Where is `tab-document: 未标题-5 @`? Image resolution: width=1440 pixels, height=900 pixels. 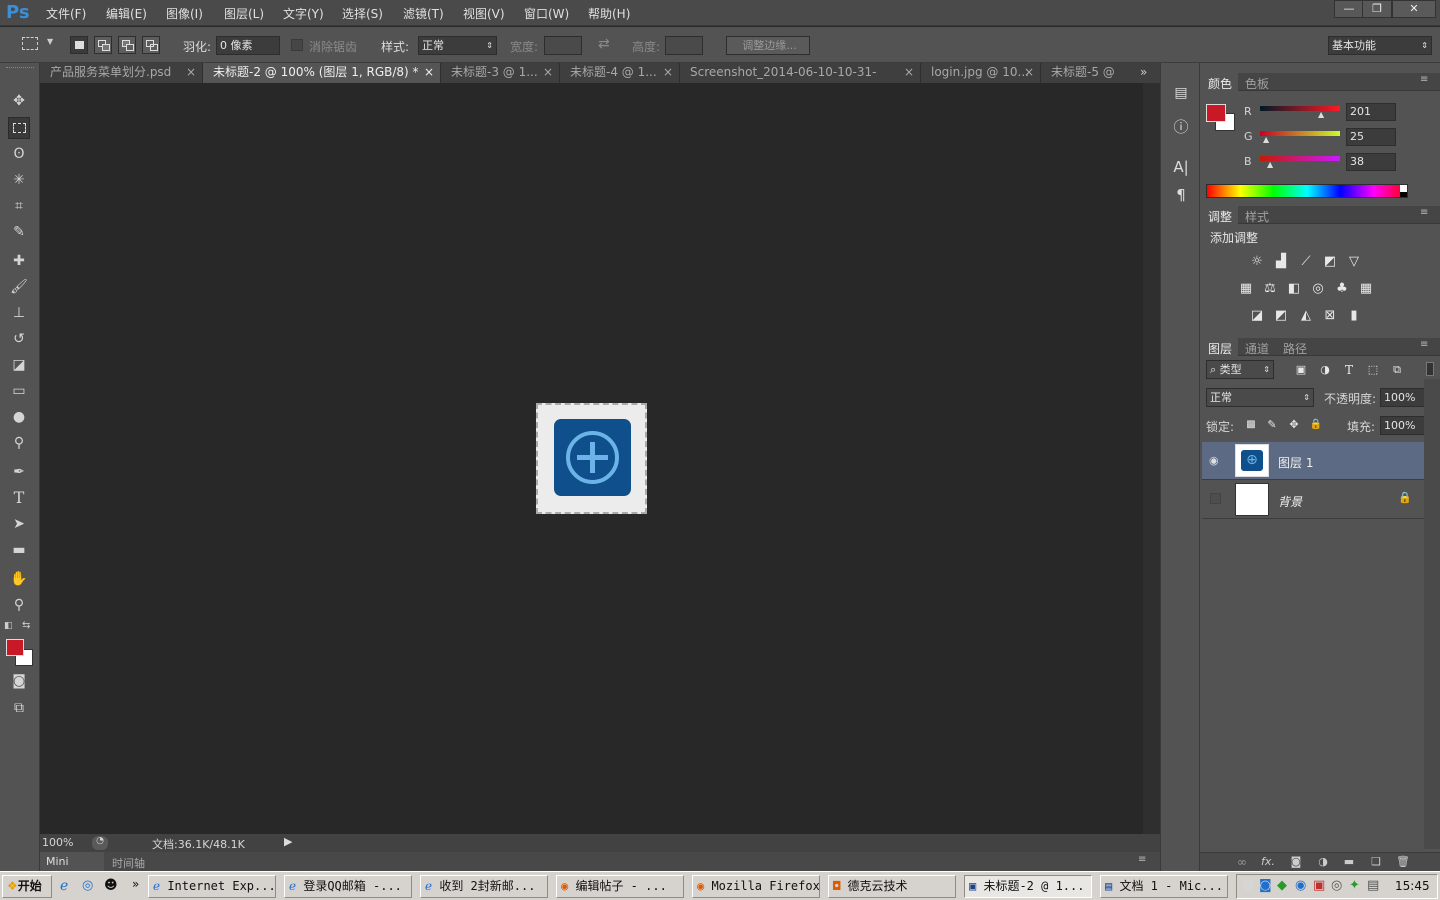 tab-document: 未标题-5 @ is located at coordinates (1084, 73).